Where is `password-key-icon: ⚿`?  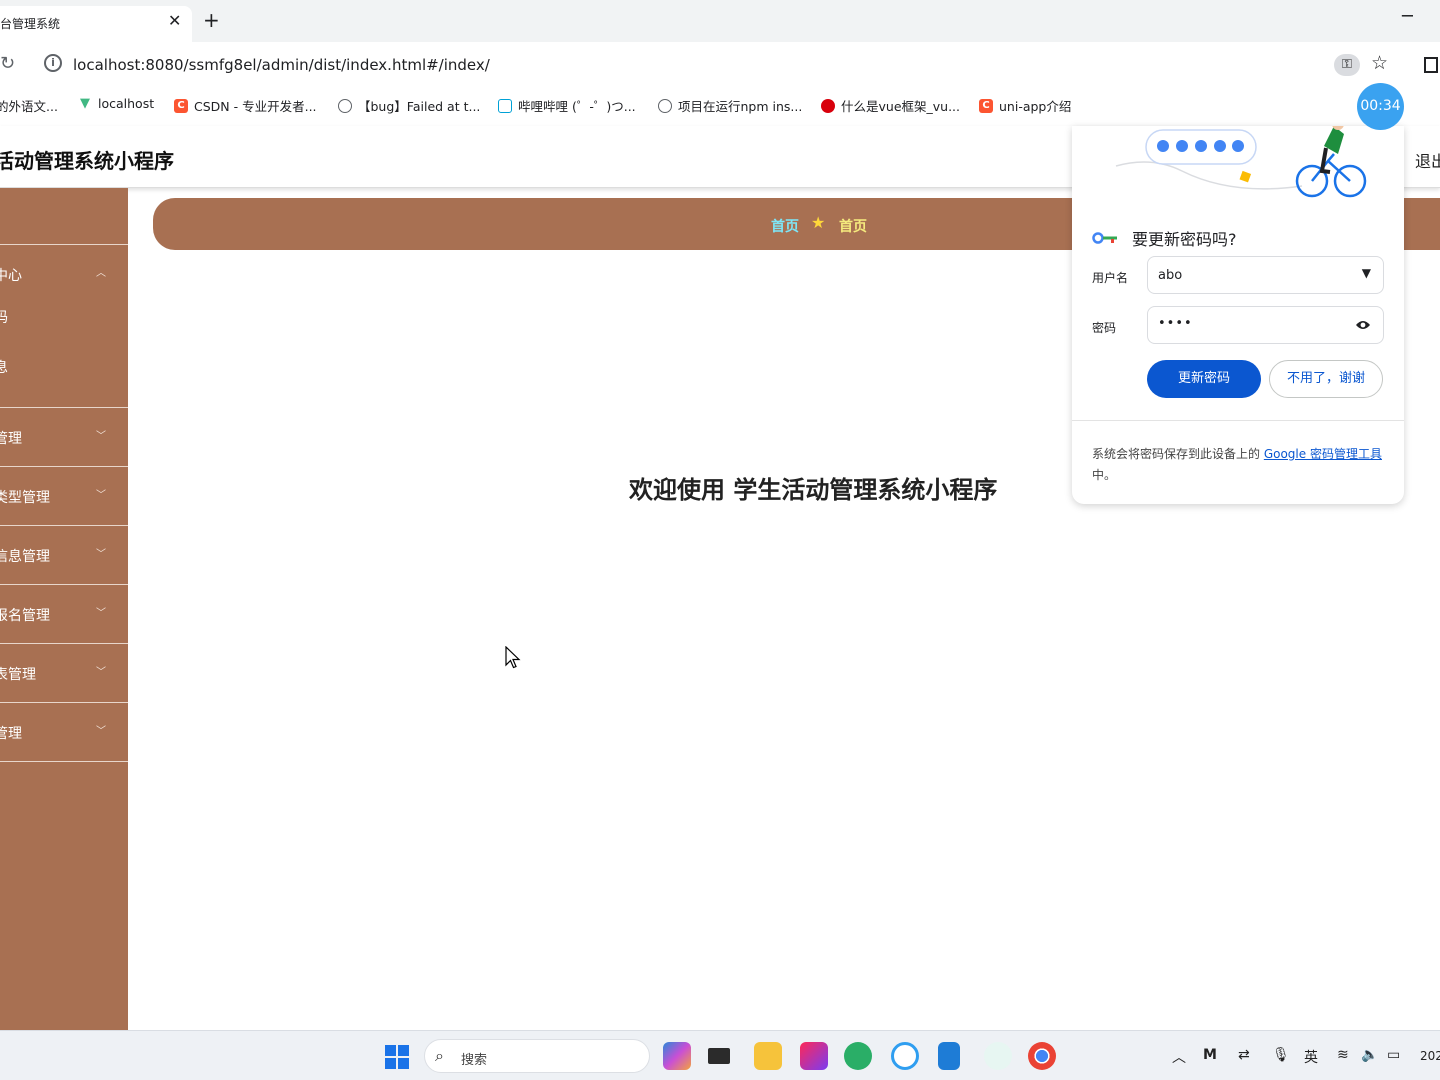
password-key-icon: ⚿ is located at coordinates (1347, 65).